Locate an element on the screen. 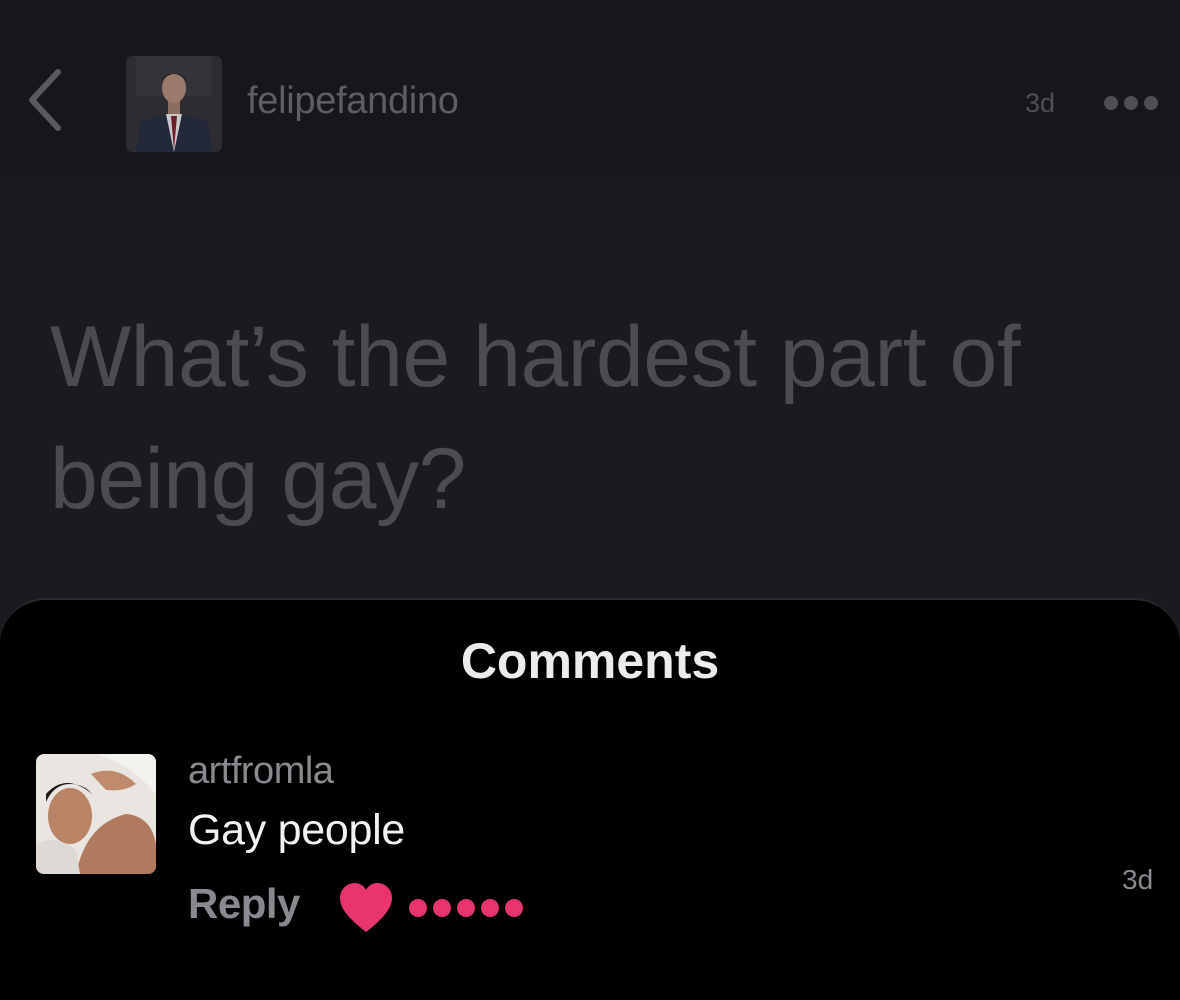 This screenshot has height=1000, width=1180. like-button is located at coordinates (366, 908).